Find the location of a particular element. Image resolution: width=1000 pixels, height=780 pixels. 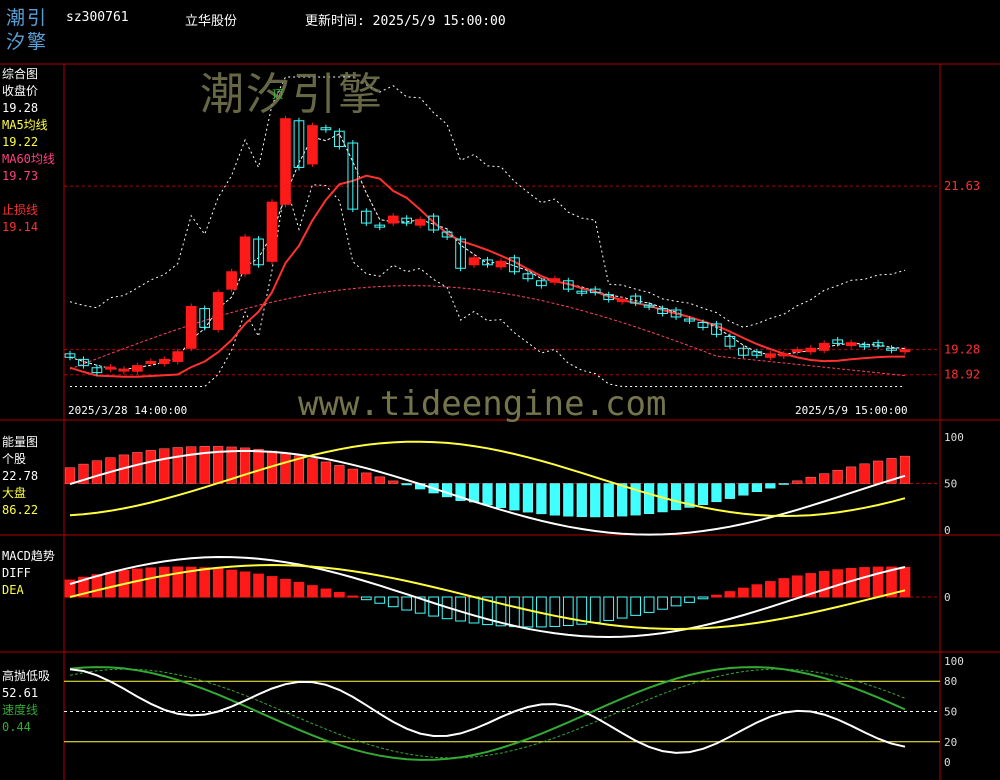

price-axis-label: 19.28 is located at coordinates (962, 350).